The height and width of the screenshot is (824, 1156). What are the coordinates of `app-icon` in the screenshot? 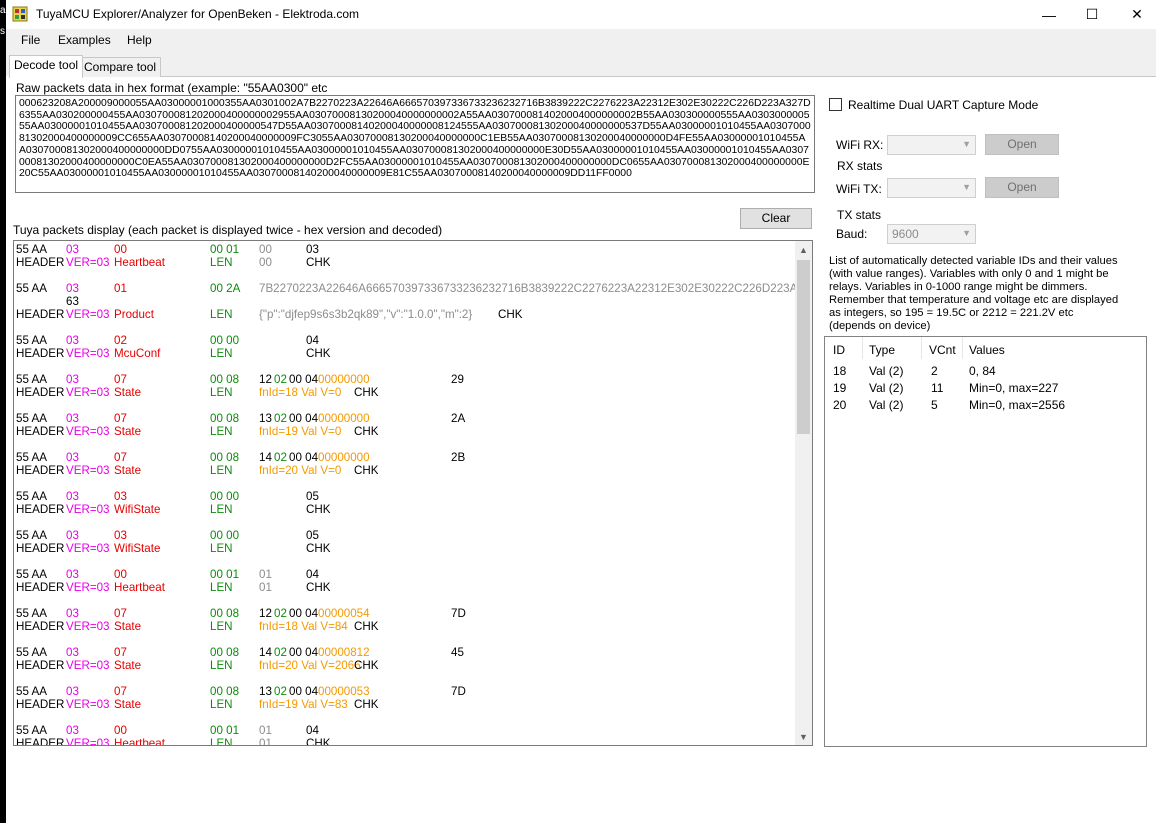 It's located at (20, 14).